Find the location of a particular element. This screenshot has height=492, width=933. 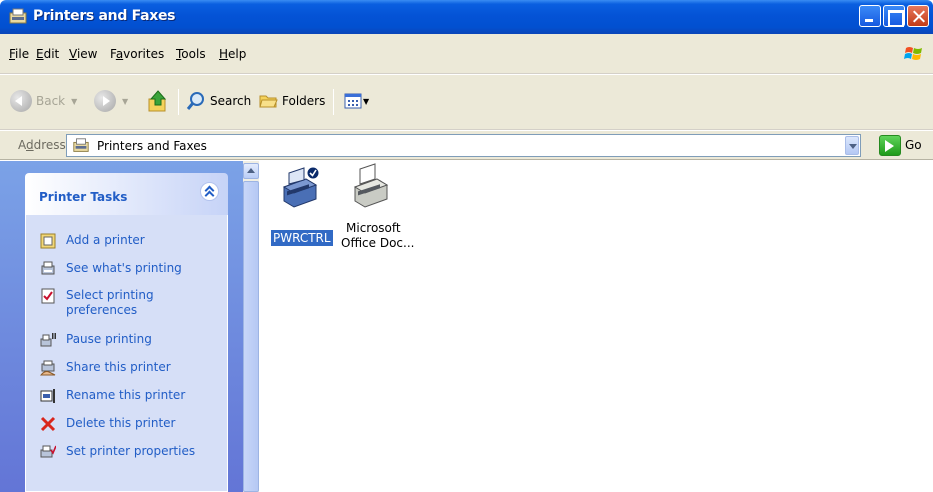

default-printer-icon is located at coordinates (301, 187).